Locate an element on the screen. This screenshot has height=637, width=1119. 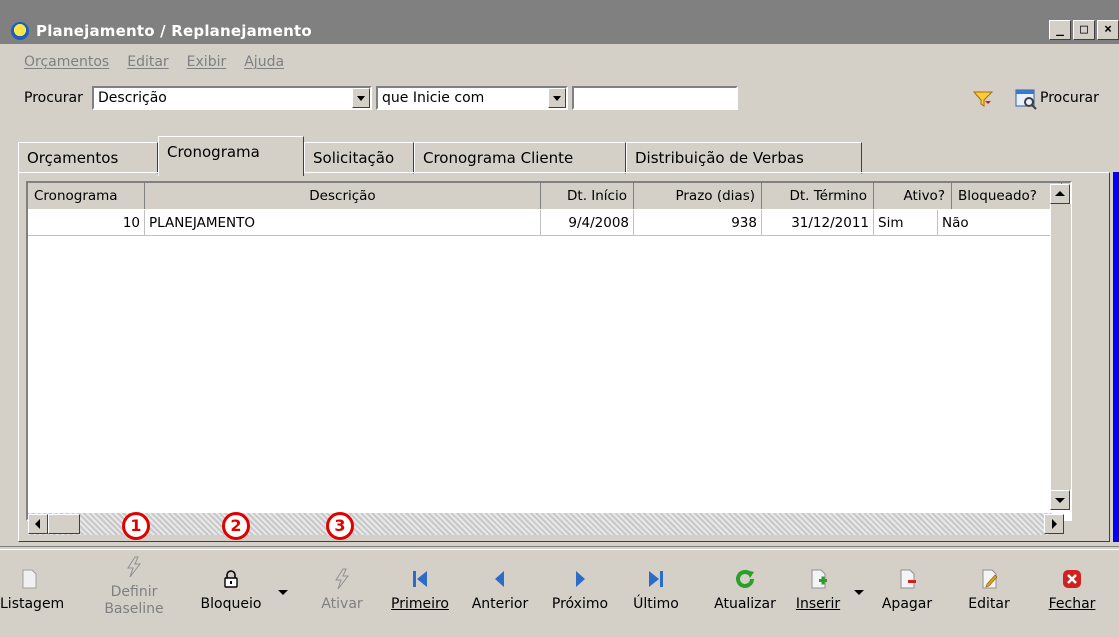
window-title: Planejamento / Replanejamento is located at coordinates (174, 31).